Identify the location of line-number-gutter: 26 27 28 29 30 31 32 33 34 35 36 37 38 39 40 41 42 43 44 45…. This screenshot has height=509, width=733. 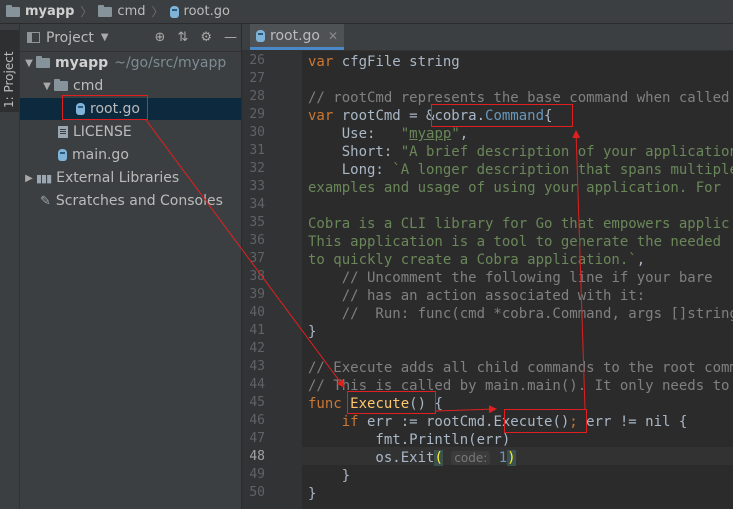
(272, 280).